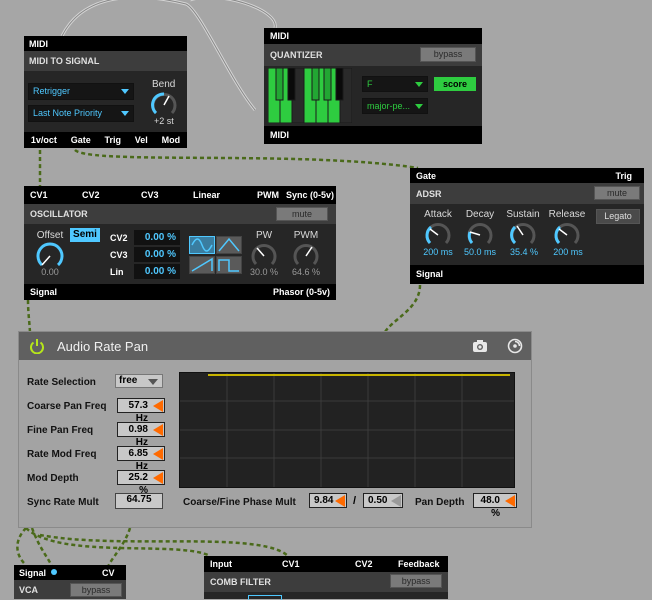 Image resolution: width=652 pixels, height=600 pixels. Describe the element at coordinates (617, 193) in the screenshot. I see `adsr-mute-button: mute` at that location.